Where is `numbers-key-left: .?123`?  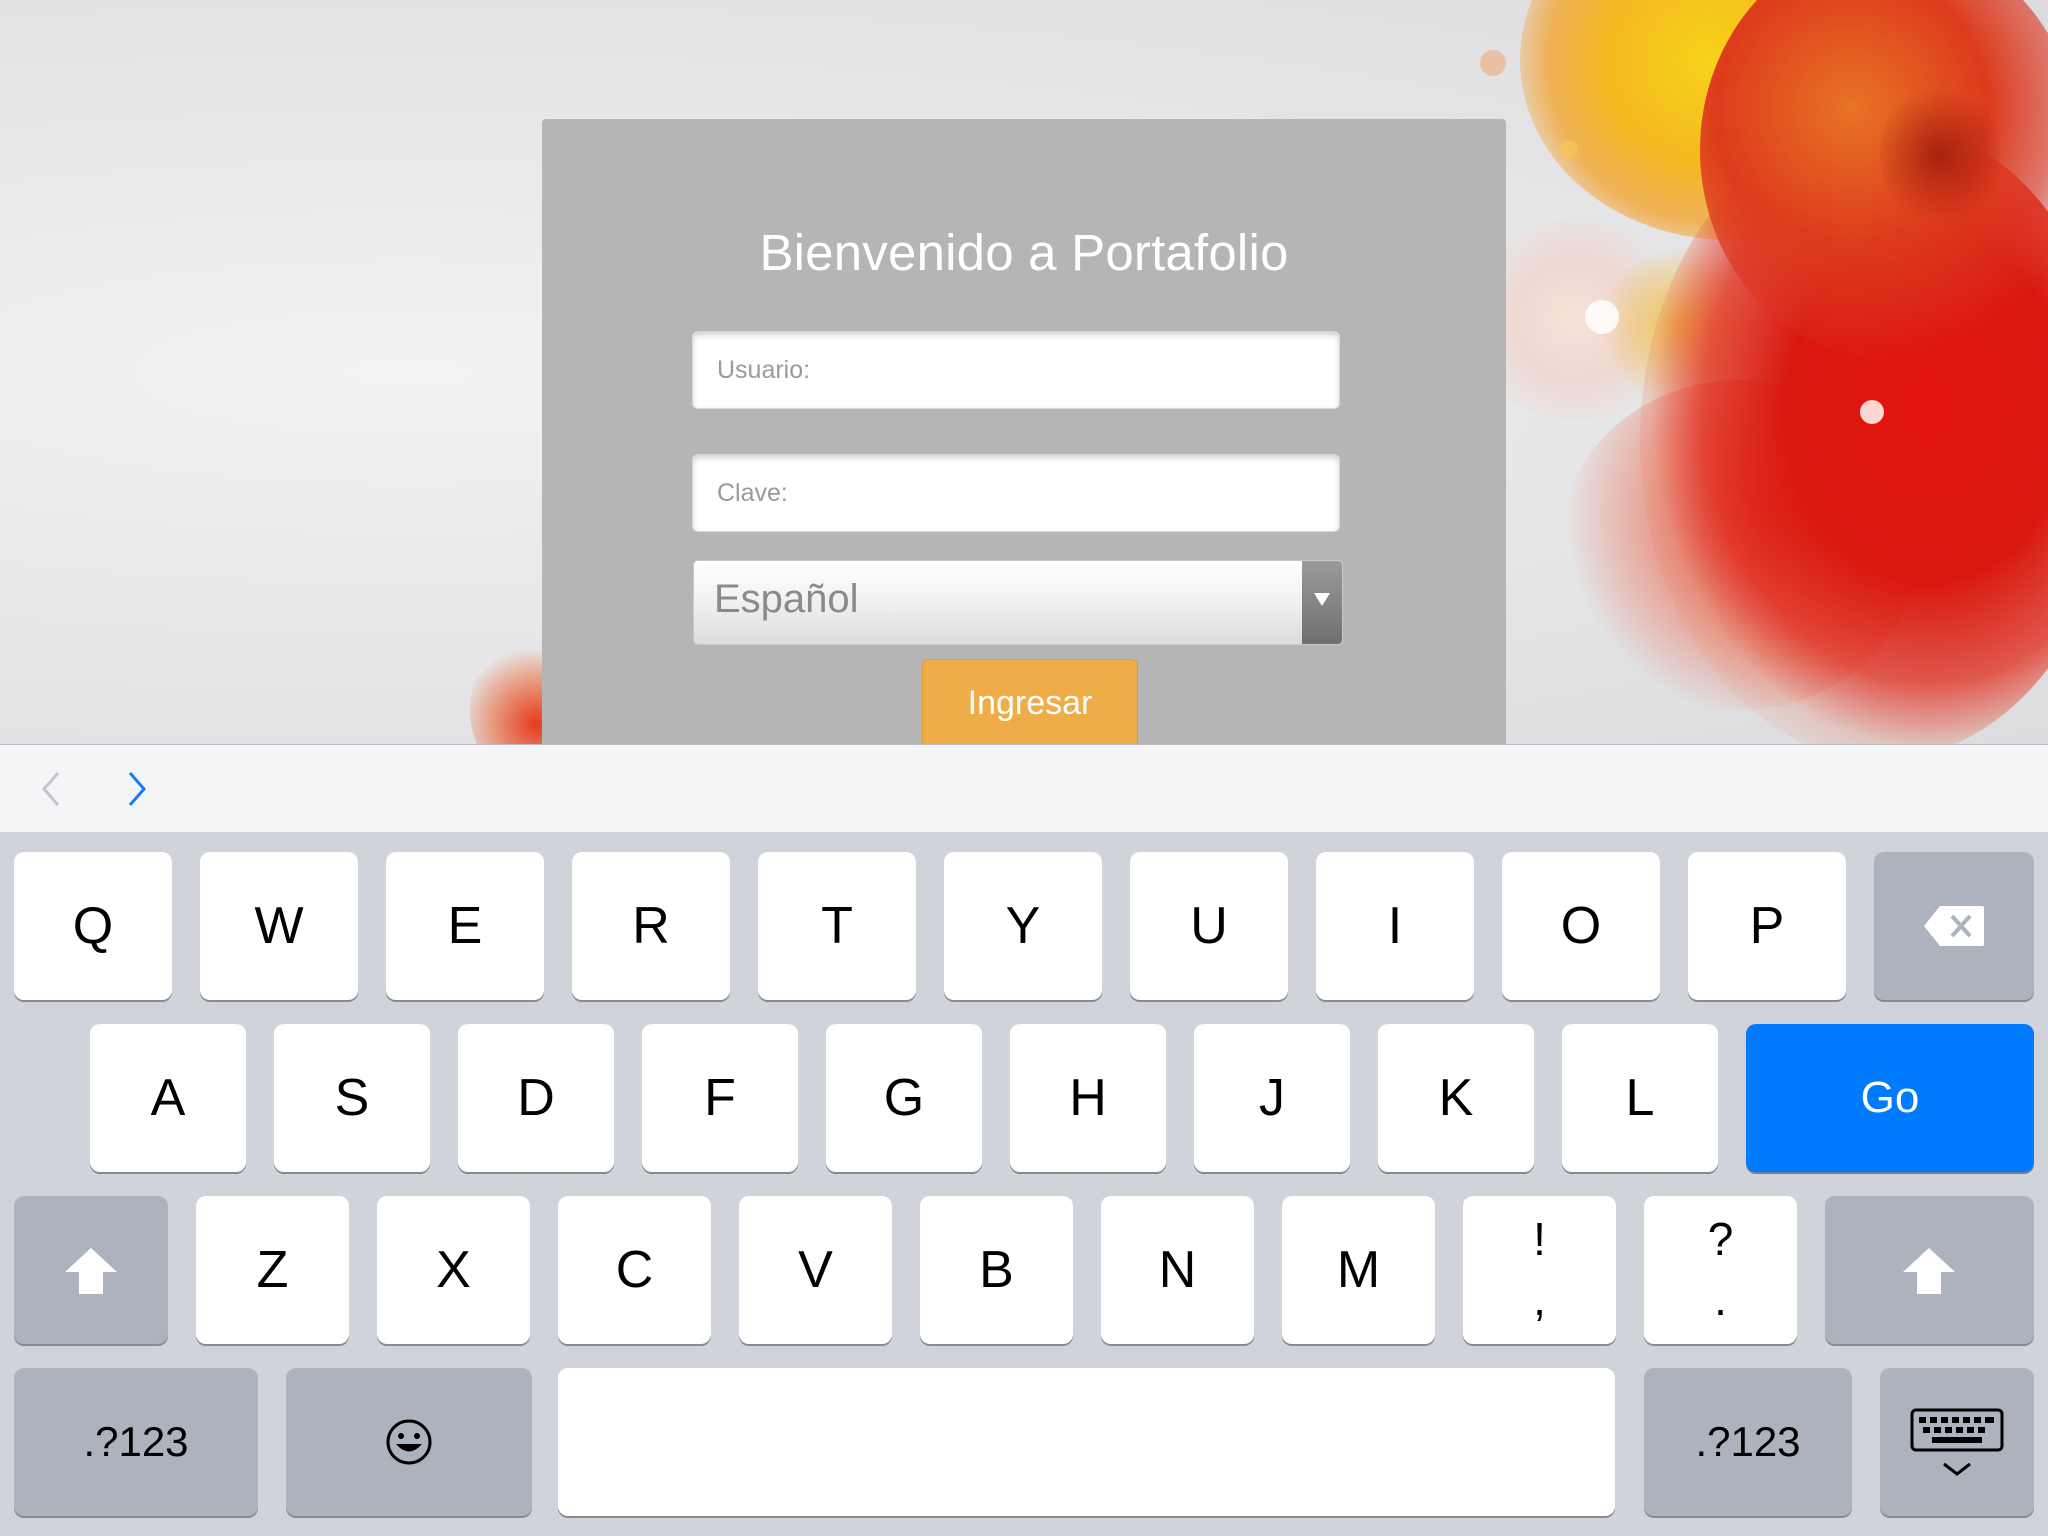 numbers-key-left: .?123 is located at coordinates (136, 1442).